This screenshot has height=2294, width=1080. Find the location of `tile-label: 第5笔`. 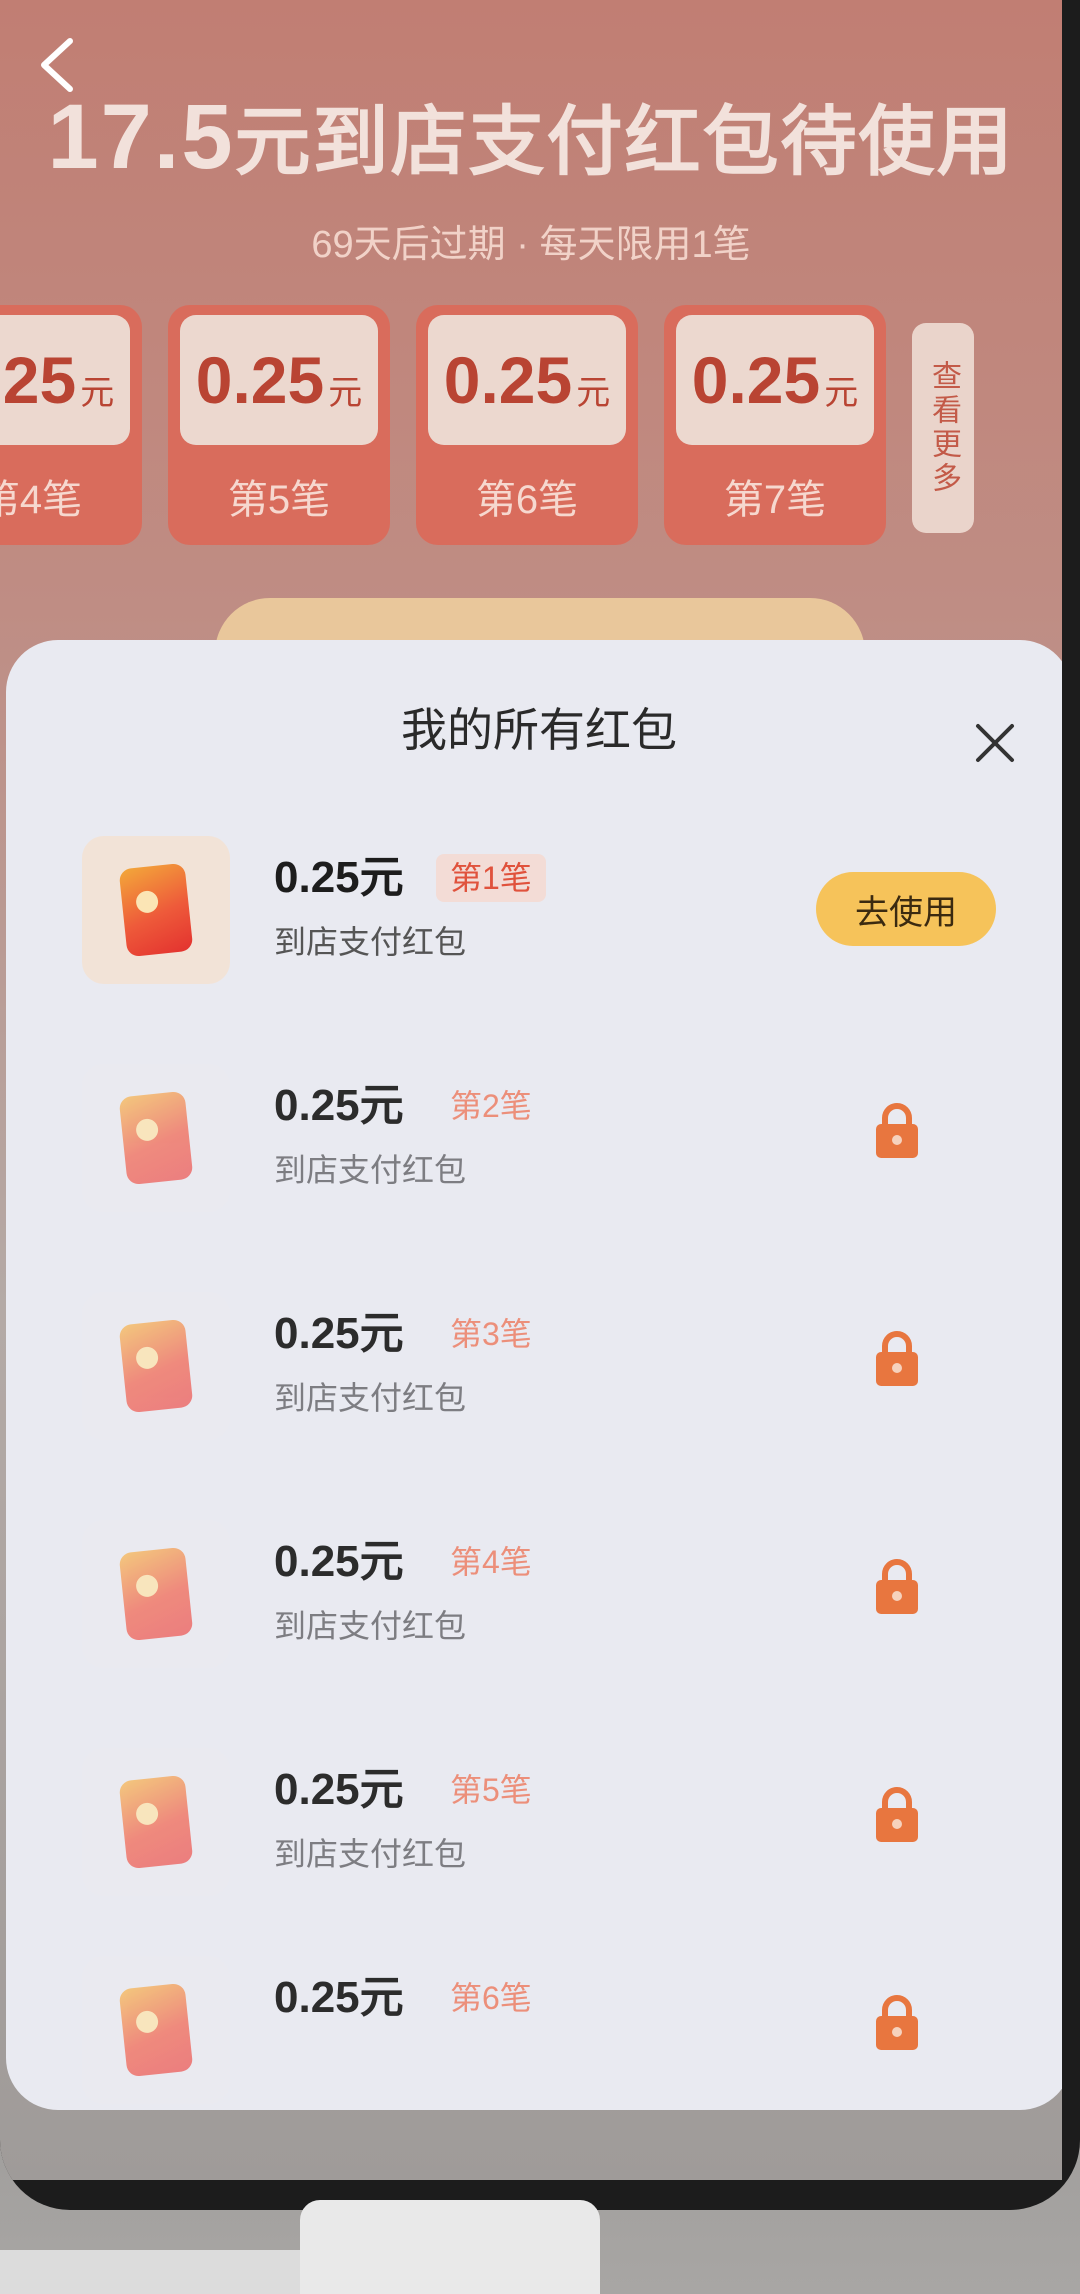

tile-label: 第5笔 is located at coordinates (279, 500).